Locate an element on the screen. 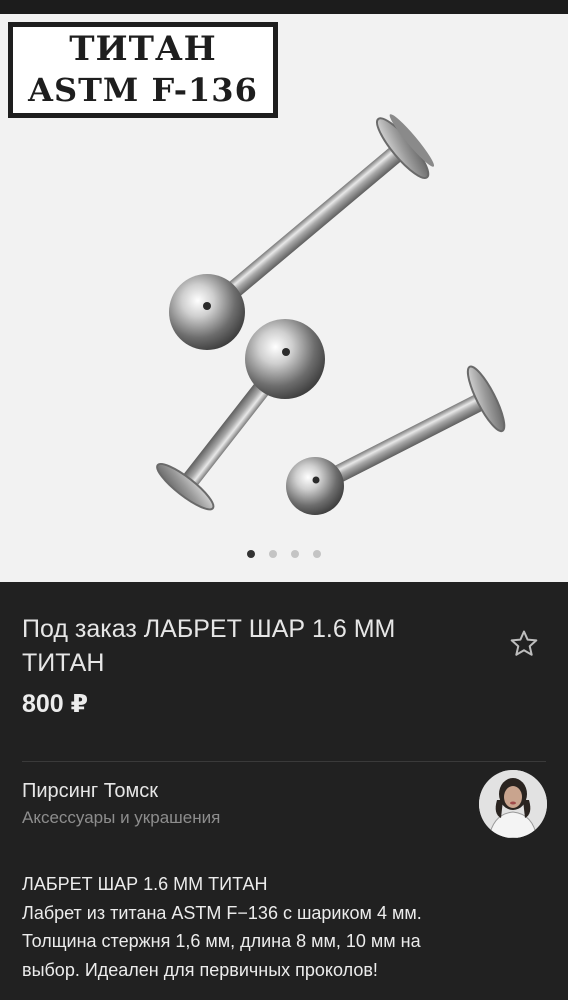 The image size is (568, 1000). divider is located at coordinates (284, 761).